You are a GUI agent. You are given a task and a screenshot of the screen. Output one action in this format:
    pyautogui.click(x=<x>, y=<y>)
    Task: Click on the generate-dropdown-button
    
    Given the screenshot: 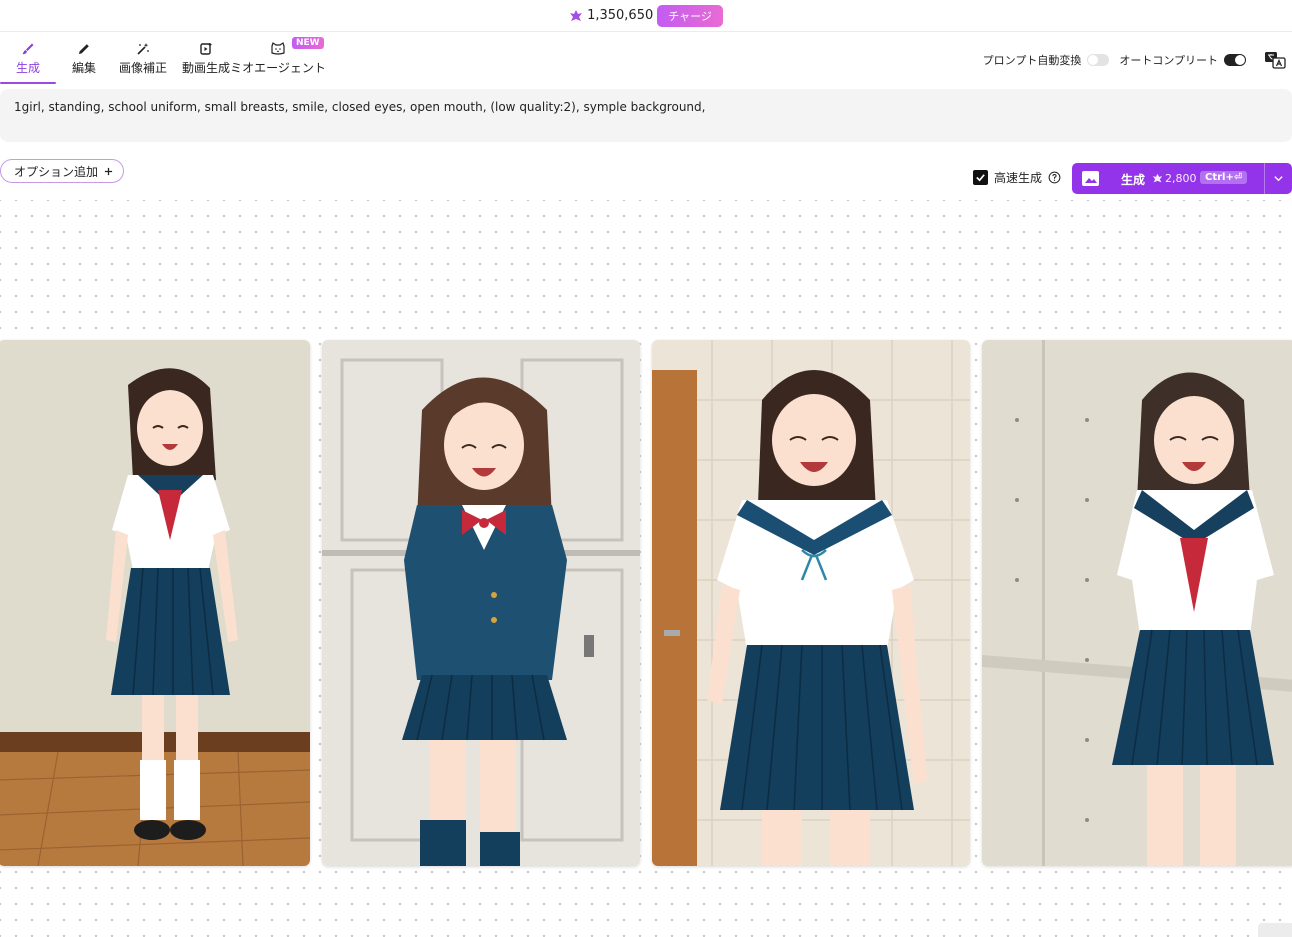 What is the action you would take?
    pyautogui.click(x=1278, y=178)
    